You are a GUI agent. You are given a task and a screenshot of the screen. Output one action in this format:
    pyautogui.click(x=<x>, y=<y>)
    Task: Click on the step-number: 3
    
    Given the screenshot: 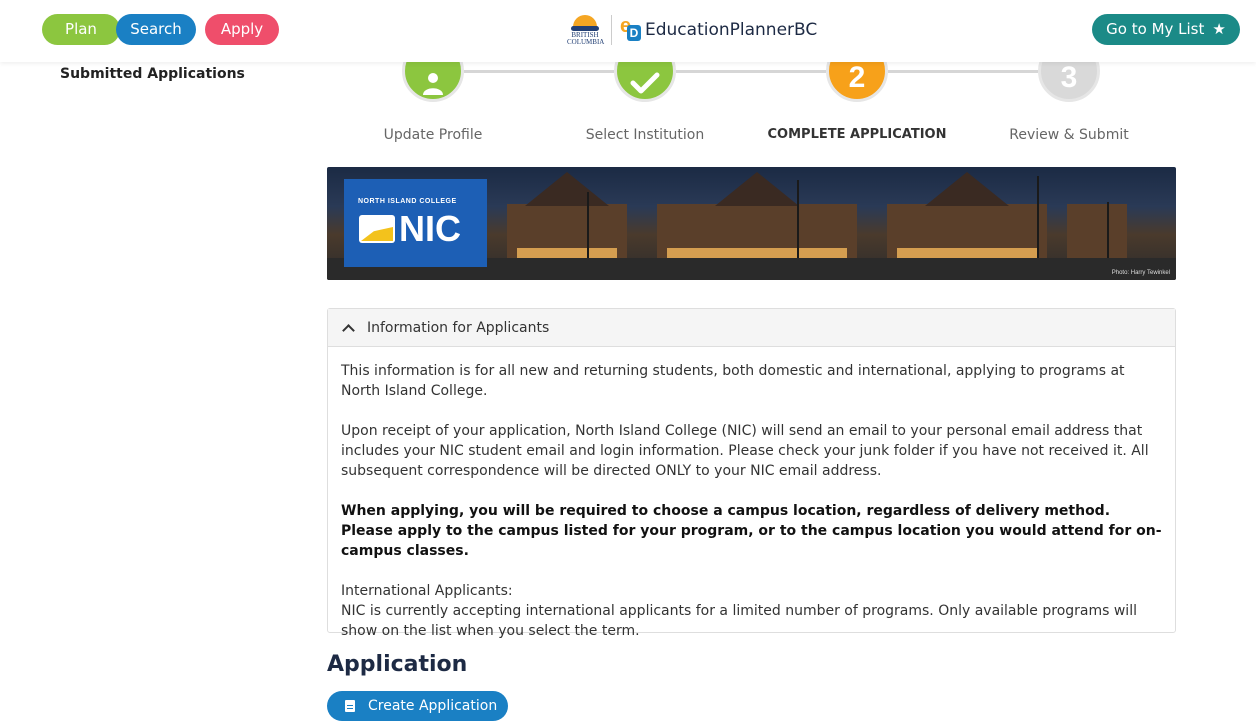 What is the action you would take?
    pyautogui.click(x=1069, y=78)
    